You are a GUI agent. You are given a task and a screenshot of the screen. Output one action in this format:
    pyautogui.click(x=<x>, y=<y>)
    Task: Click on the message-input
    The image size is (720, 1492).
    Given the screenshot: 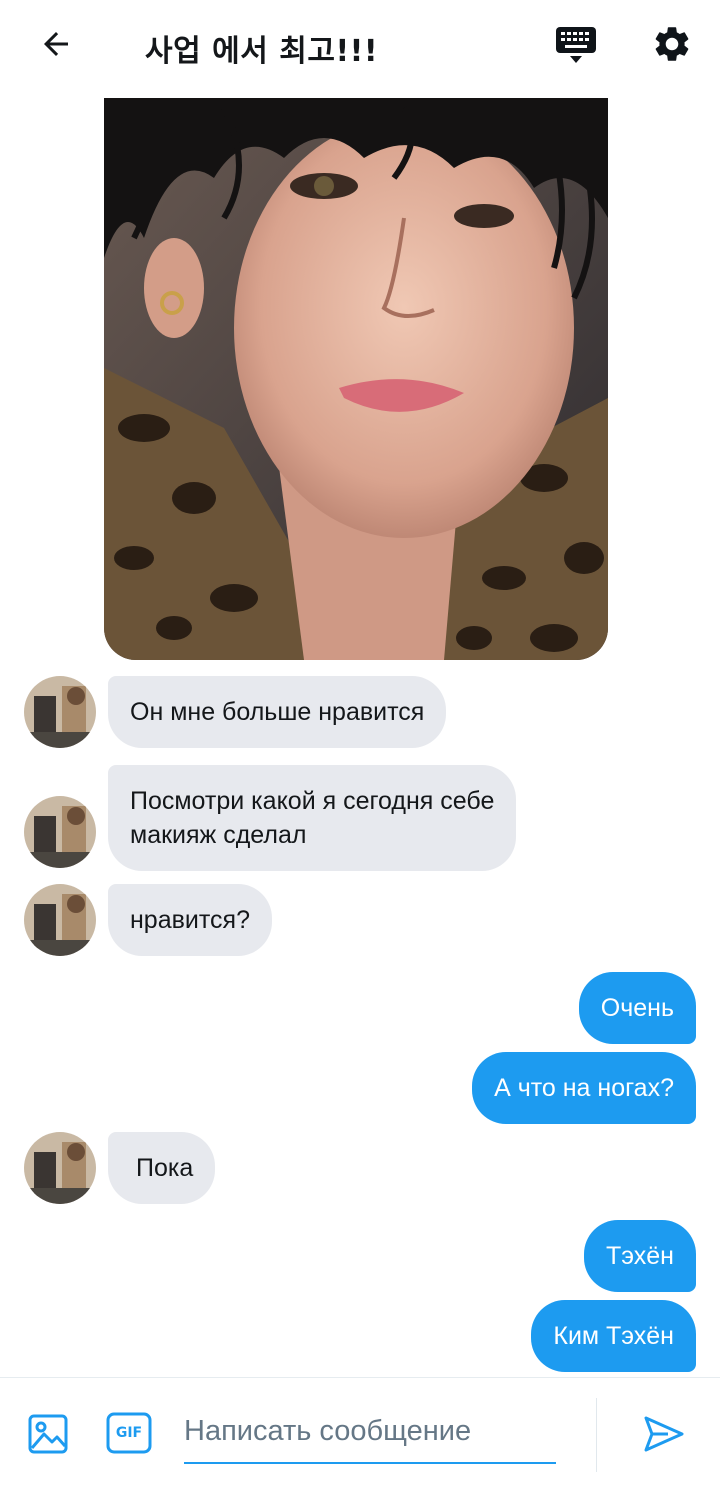 What is the action you would take?
    pyautogui.click(x=370, y=1432)
    